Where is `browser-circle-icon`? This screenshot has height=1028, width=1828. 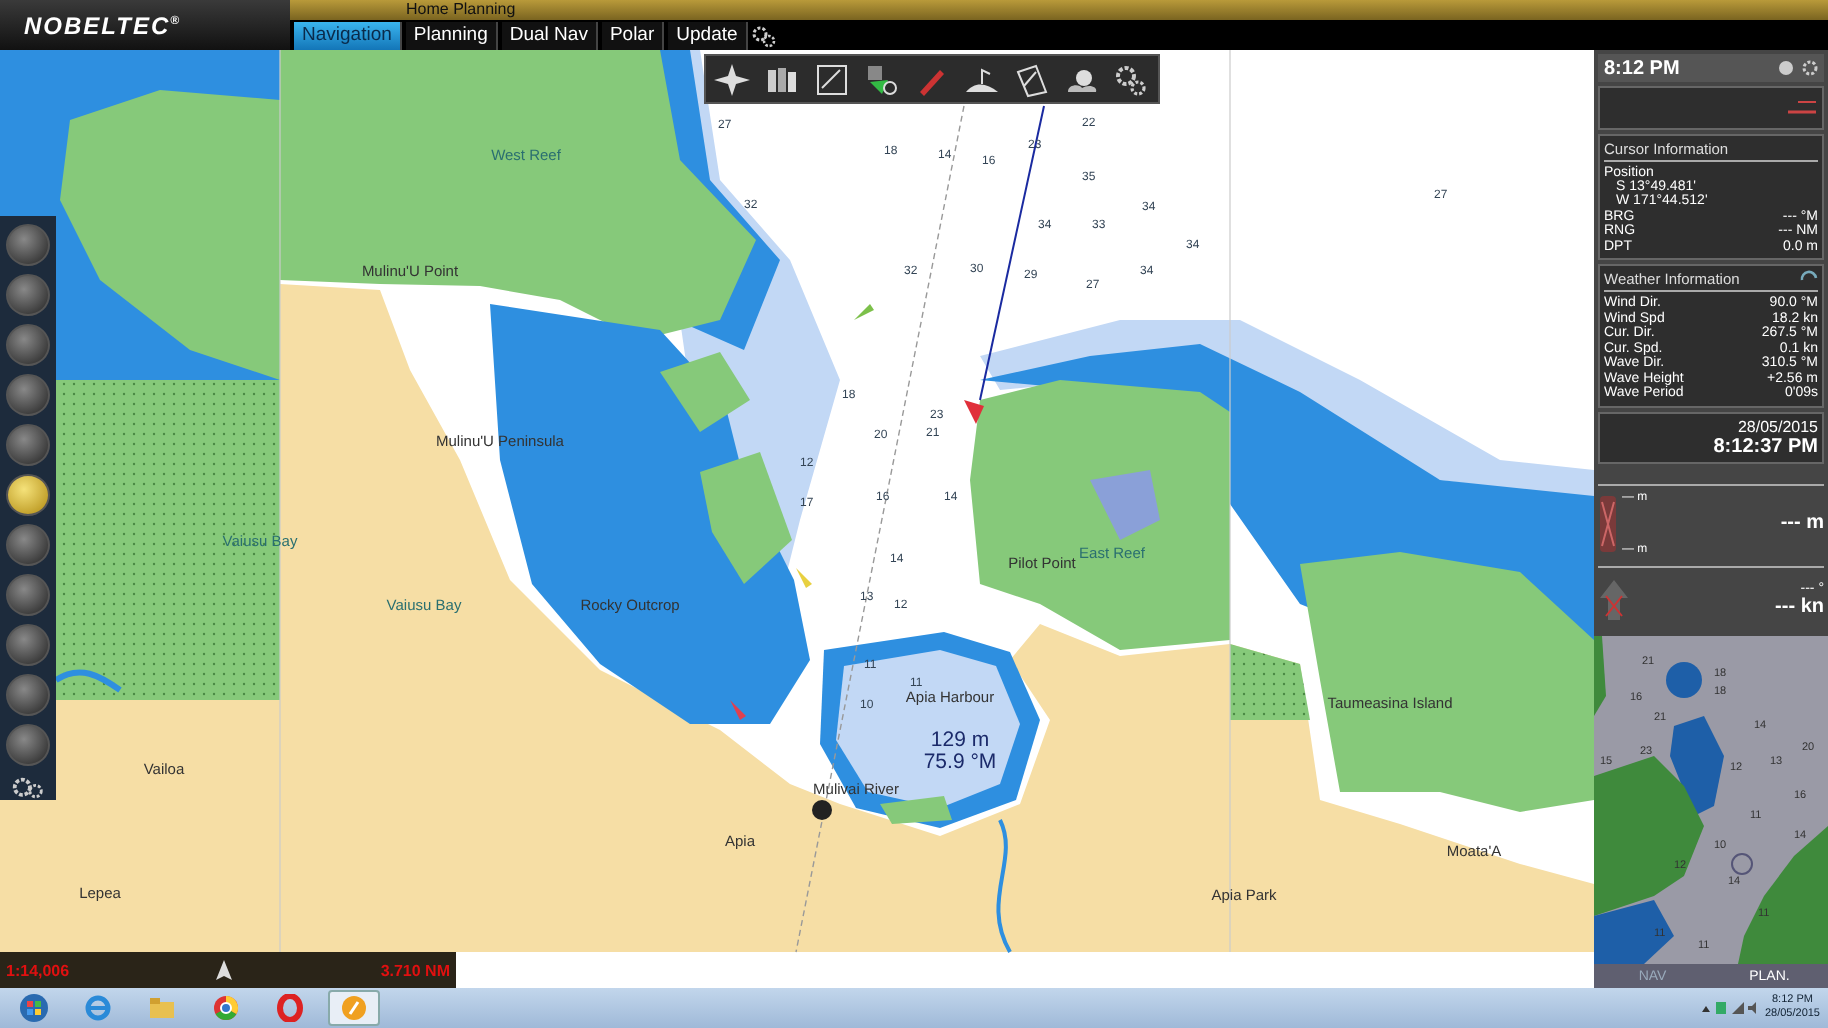
browser-circle-icon is located at coordinates (226, 1008).